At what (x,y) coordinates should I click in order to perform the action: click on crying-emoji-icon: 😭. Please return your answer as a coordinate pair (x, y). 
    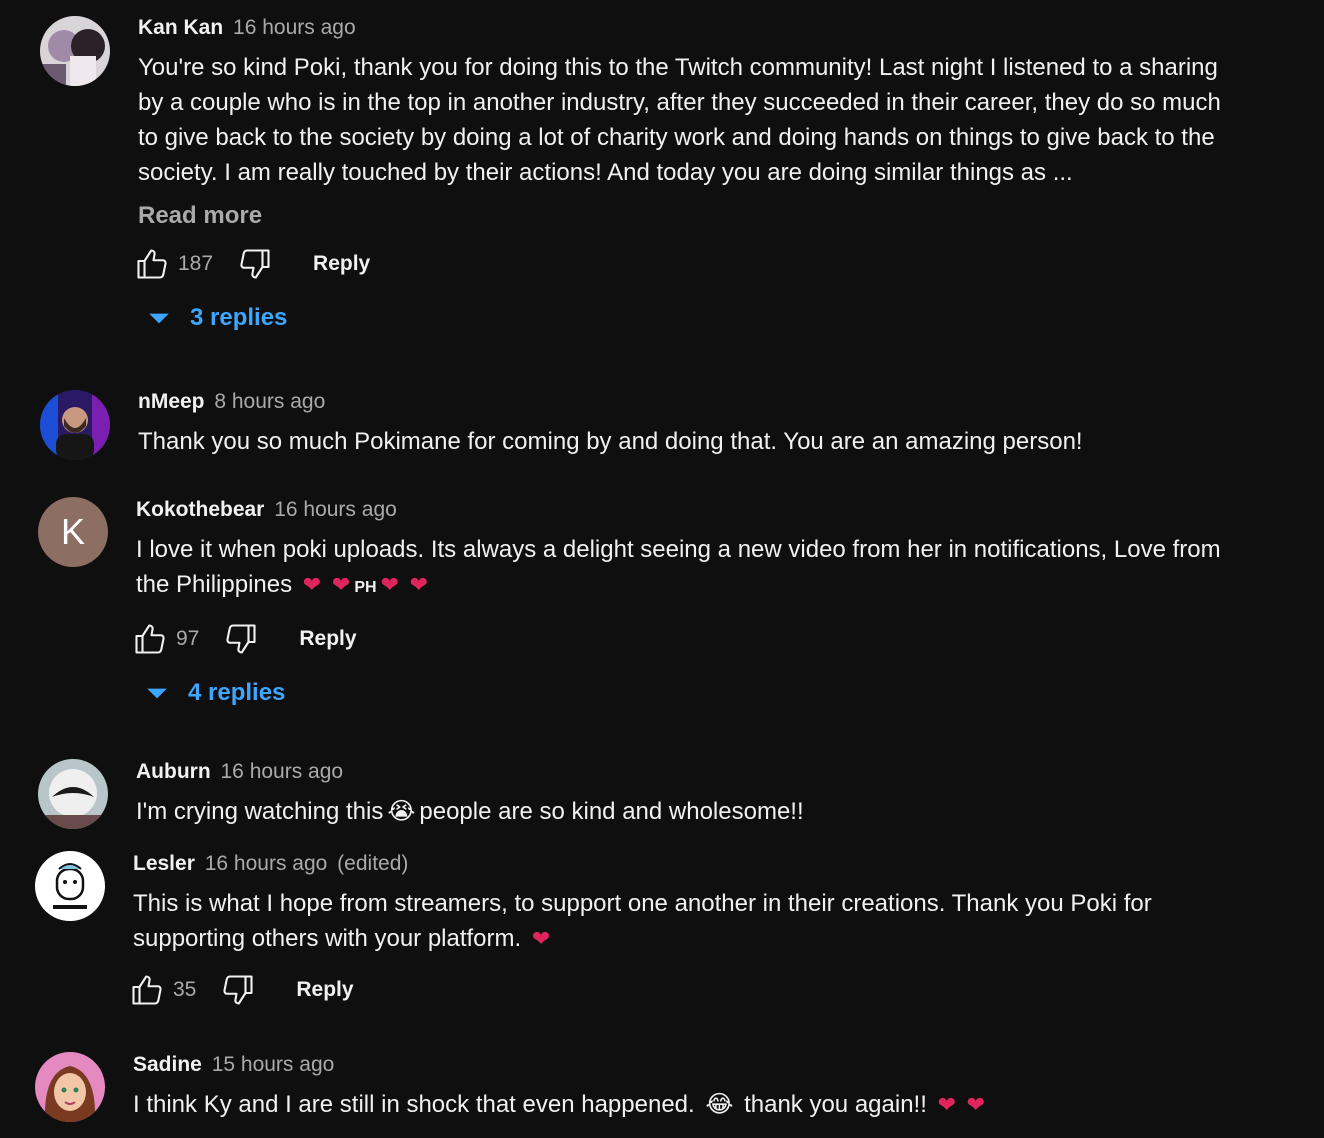
    Looking at the image, I should click on (401, 811).